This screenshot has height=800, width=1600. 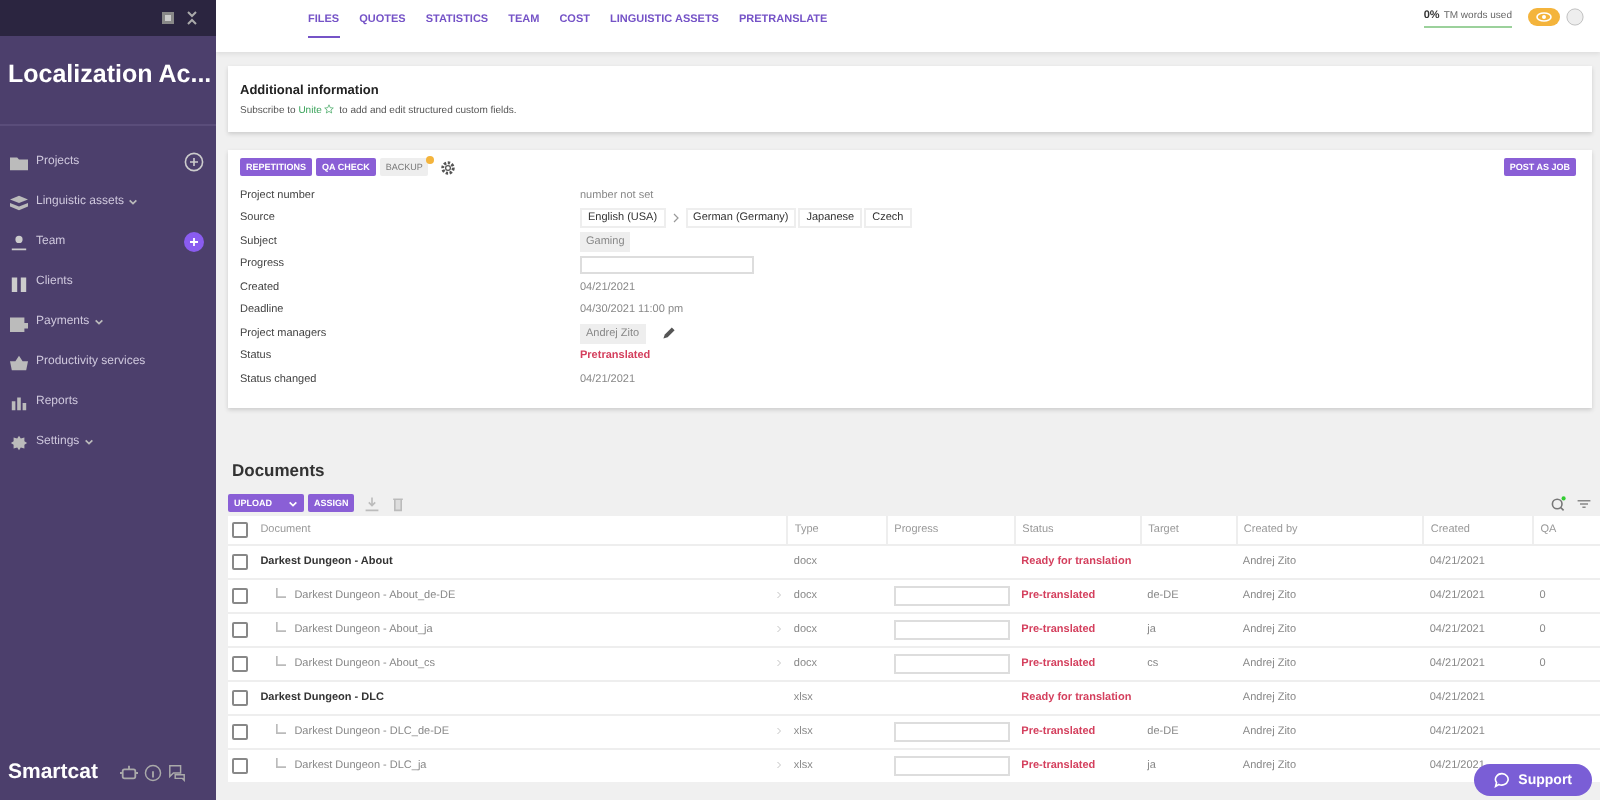 What do you see at coordinates (19, 162) in the screenshot?
I see `folder-icon` at bounding box center [19, 162].